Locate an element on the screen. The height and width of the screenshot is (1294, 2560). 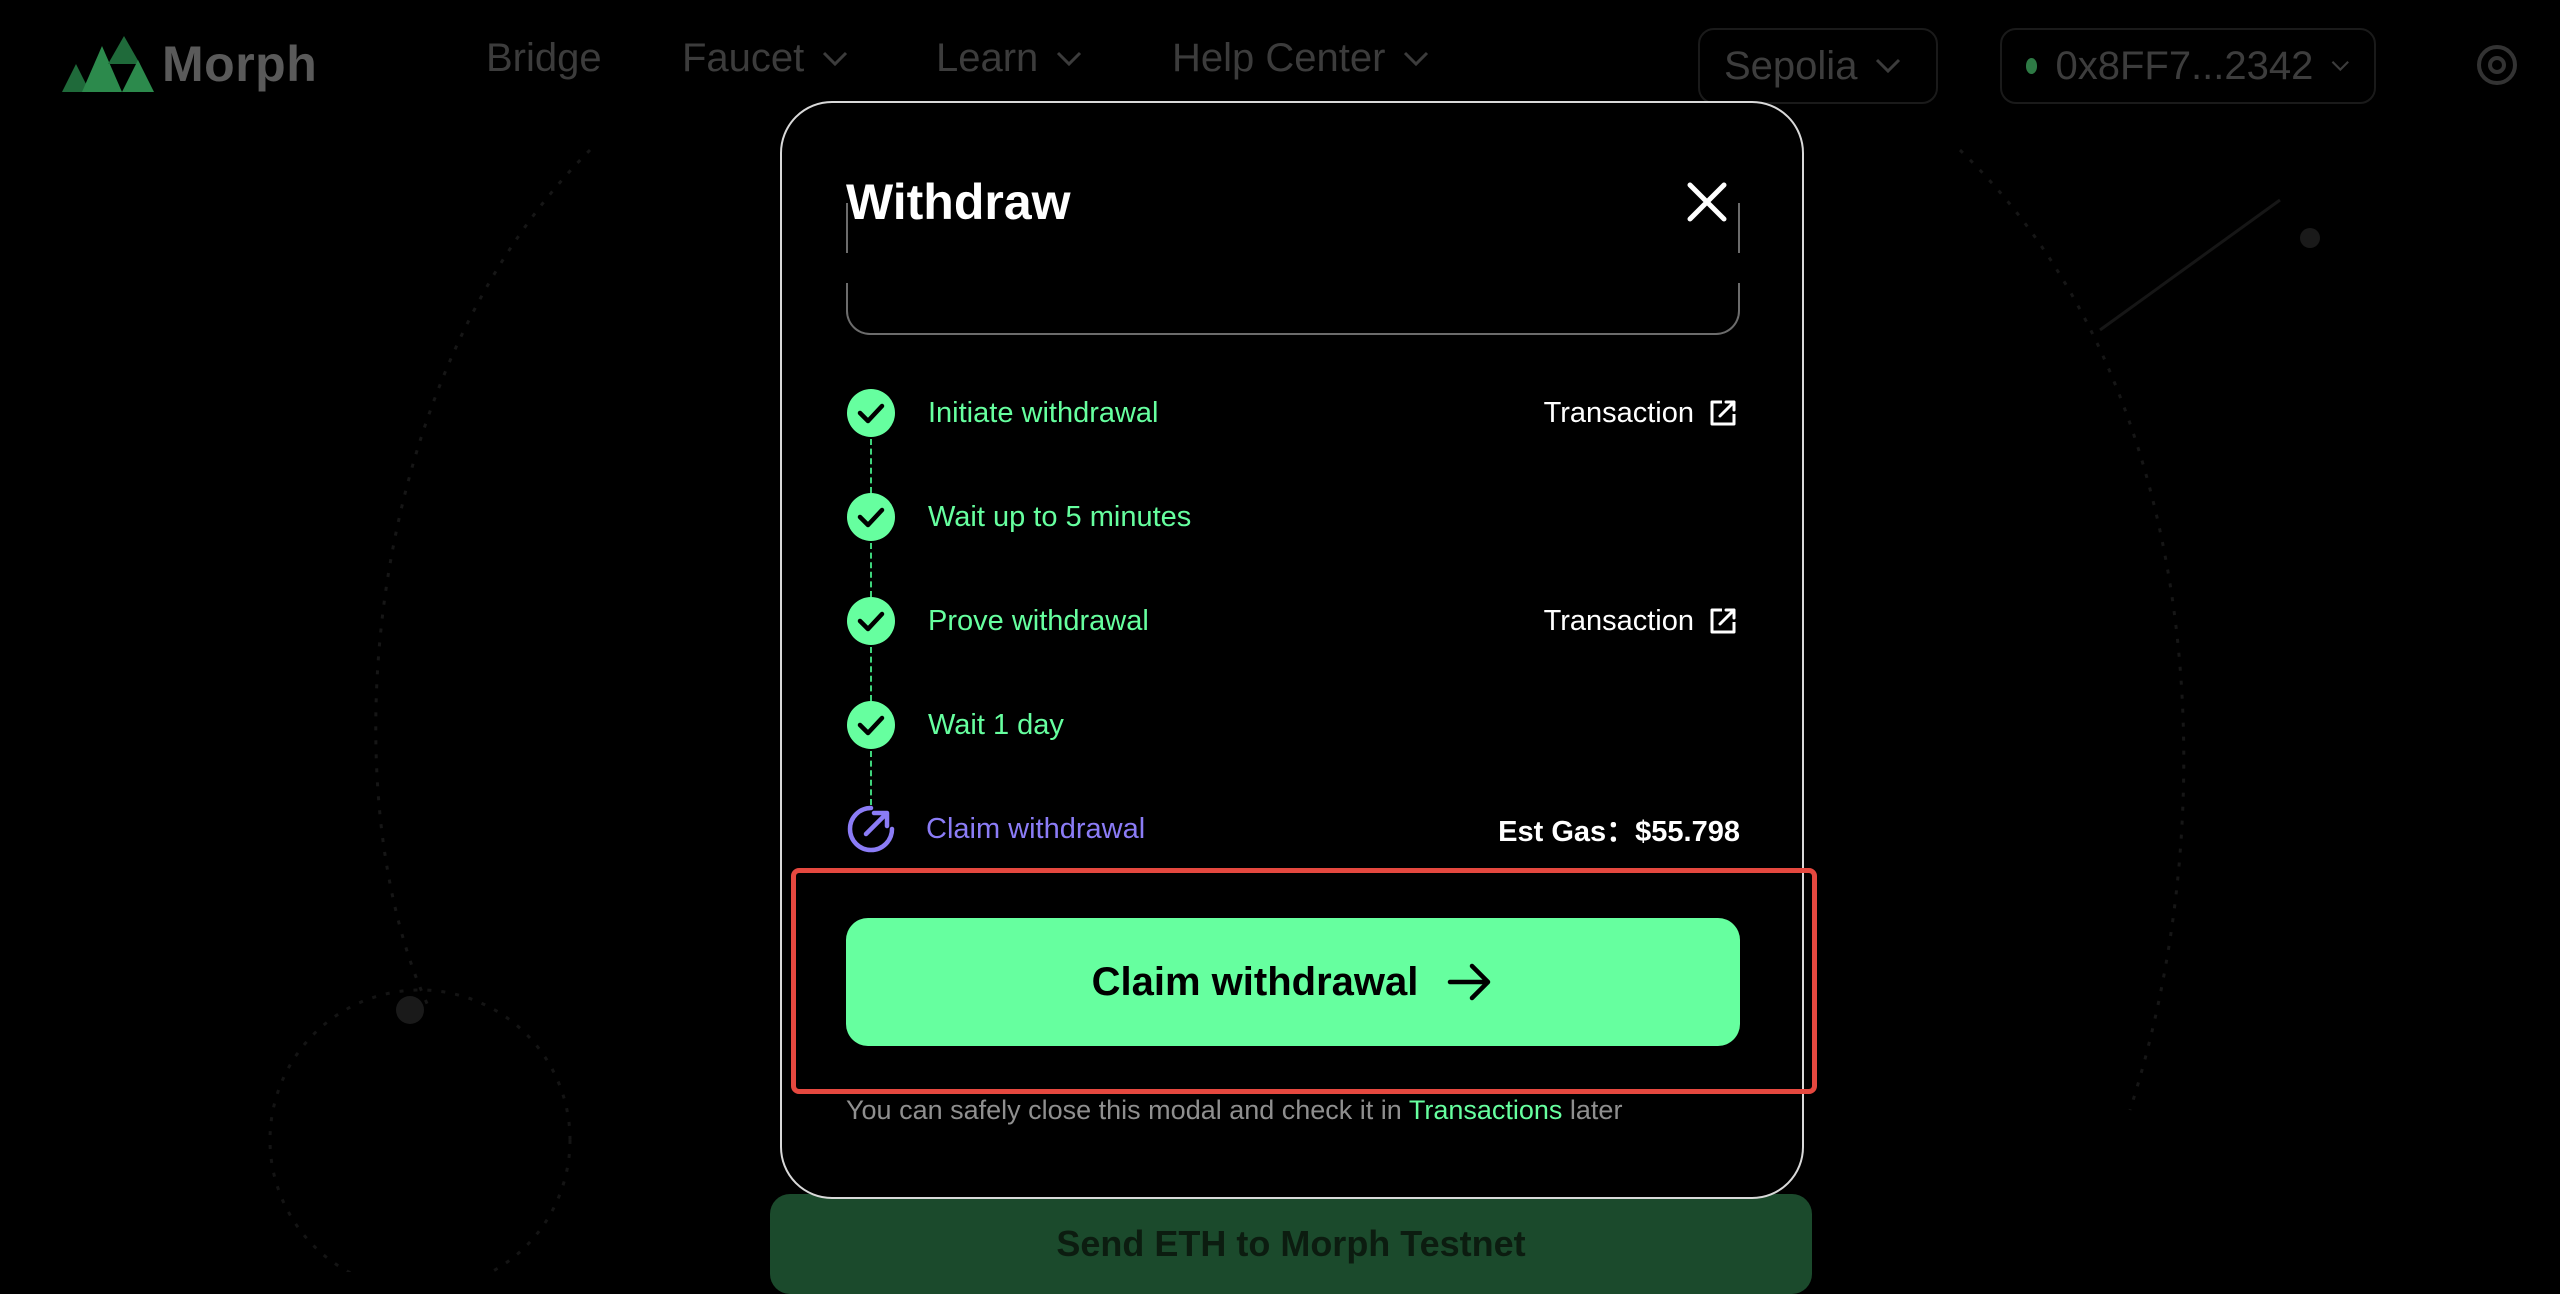
wallet-status-dot is located at coordinates (2032, 66).